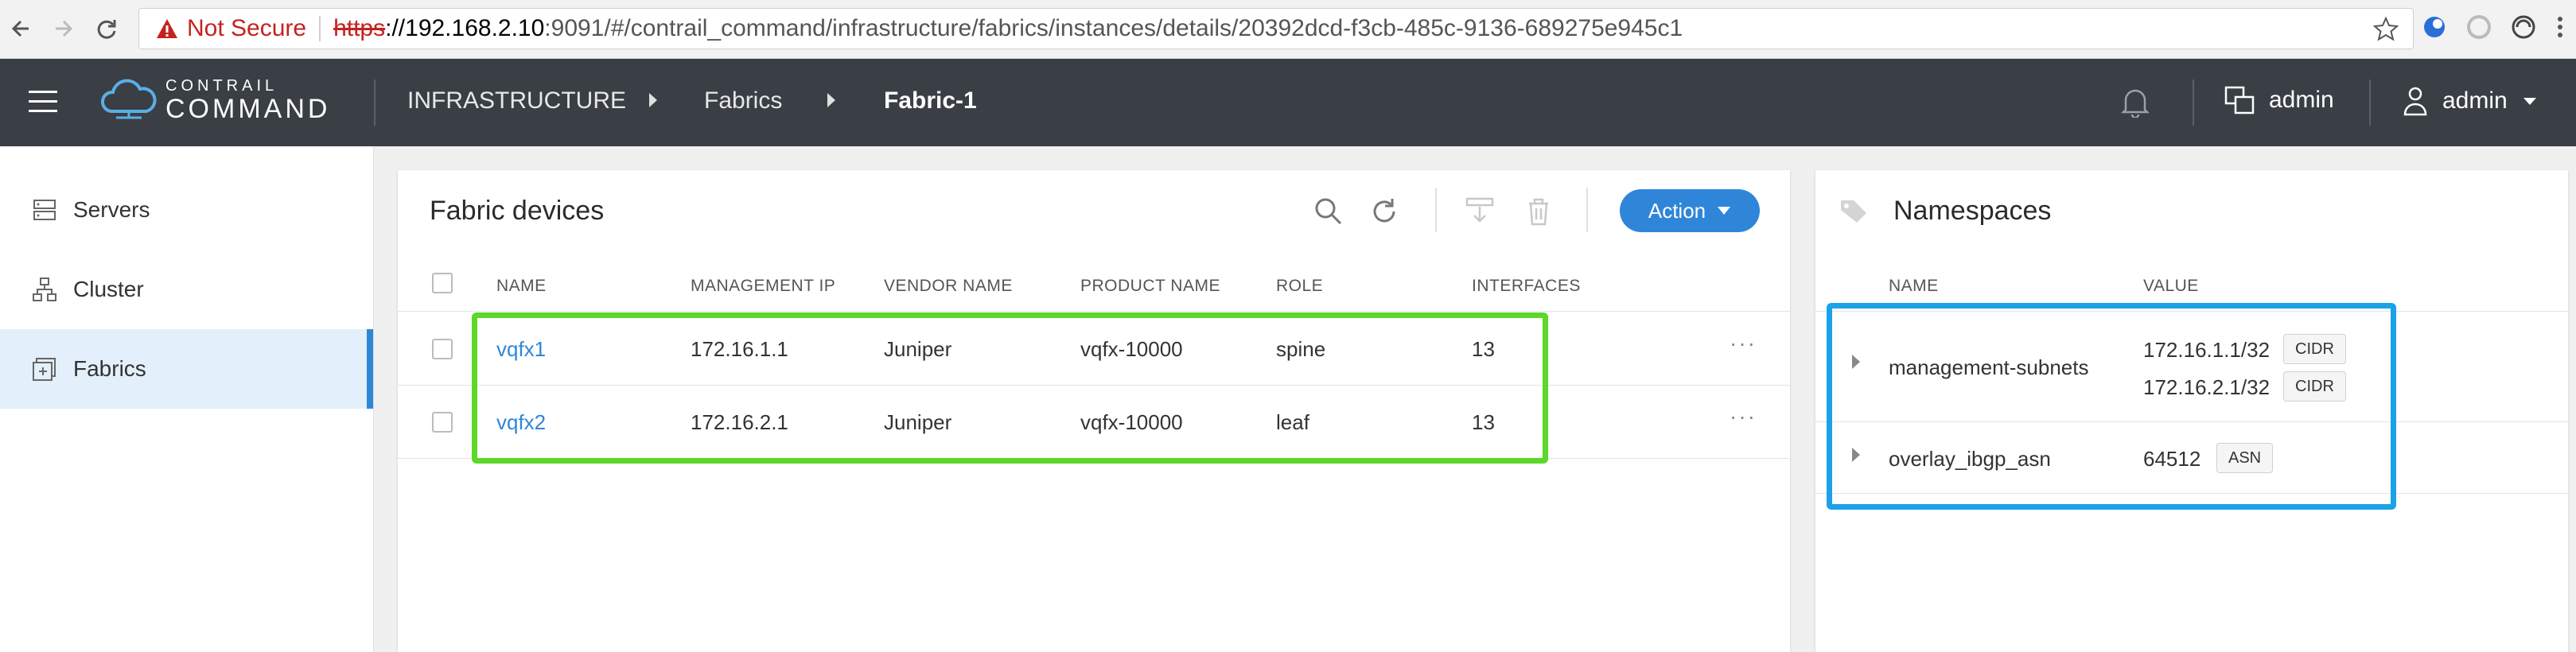 This screenshot has width=2576, height=652. Describe the element at coordinates (2524, 27) in the screenshot. I see `extension-swirl-icon` at that location.